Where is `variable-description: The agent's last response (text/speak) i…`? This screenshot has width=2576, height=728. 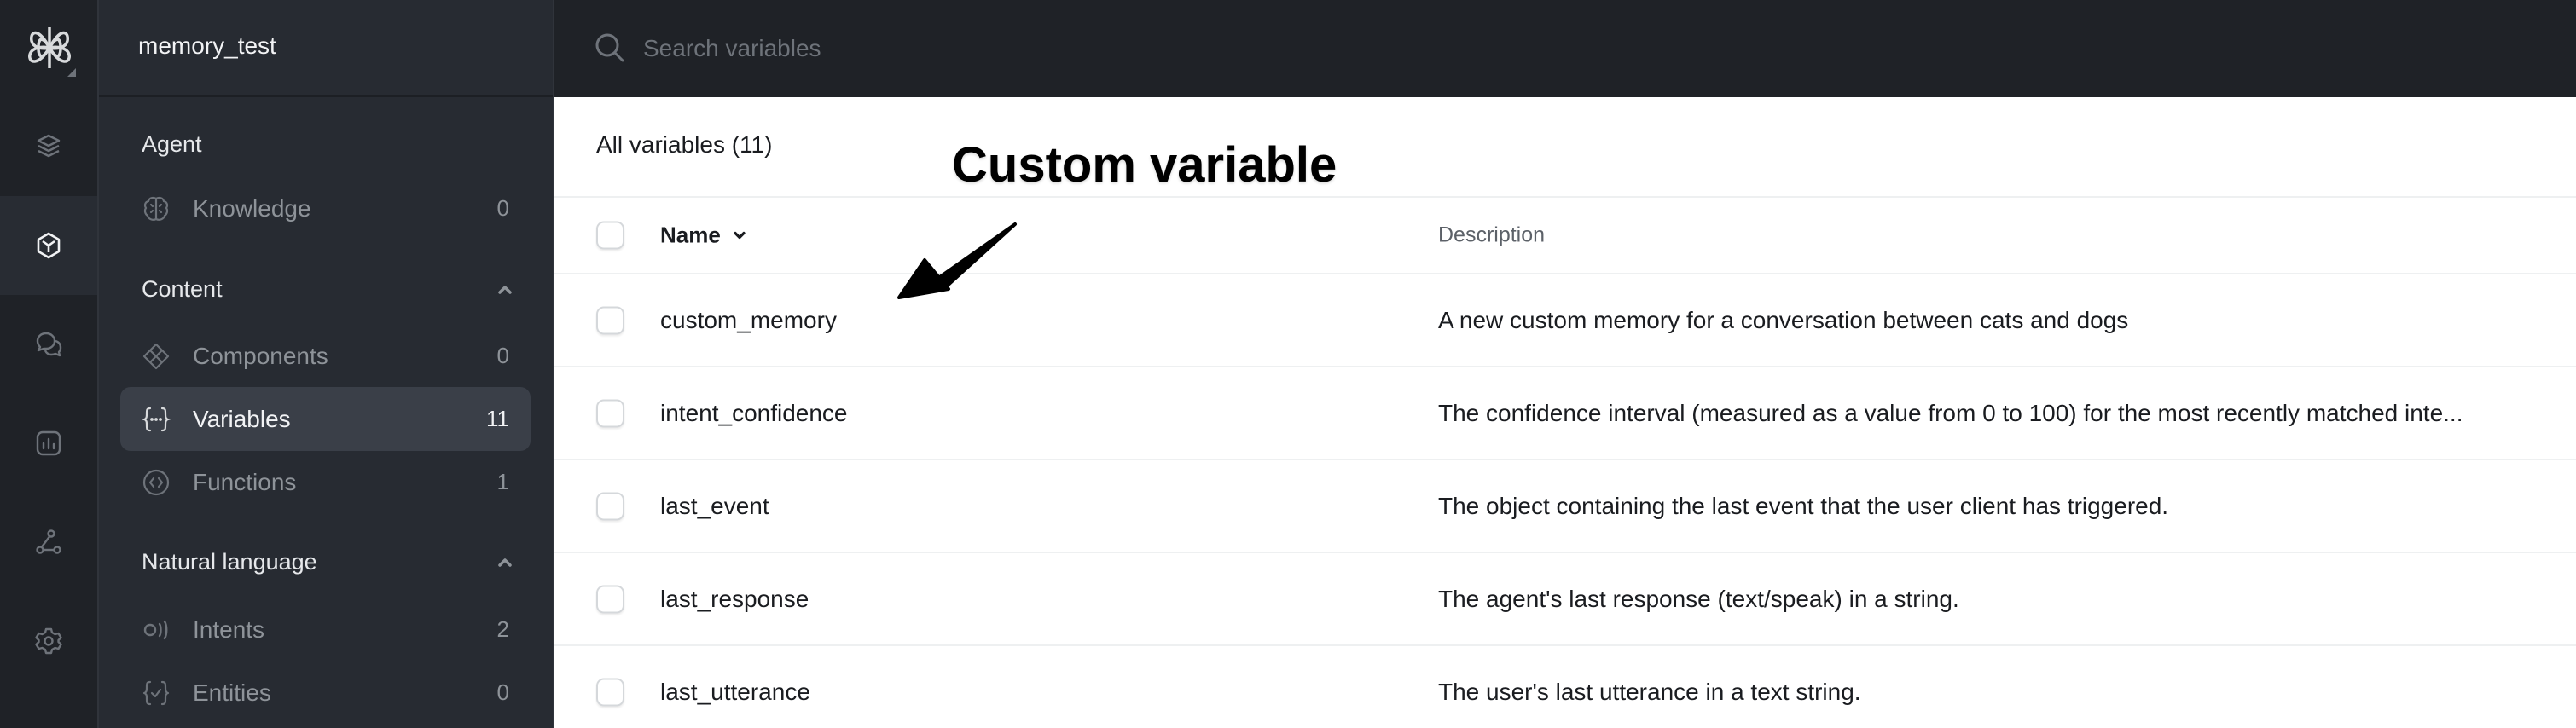 variable-description: The agent's last response (text/speak) i… is located at coordinates (1698, 598).